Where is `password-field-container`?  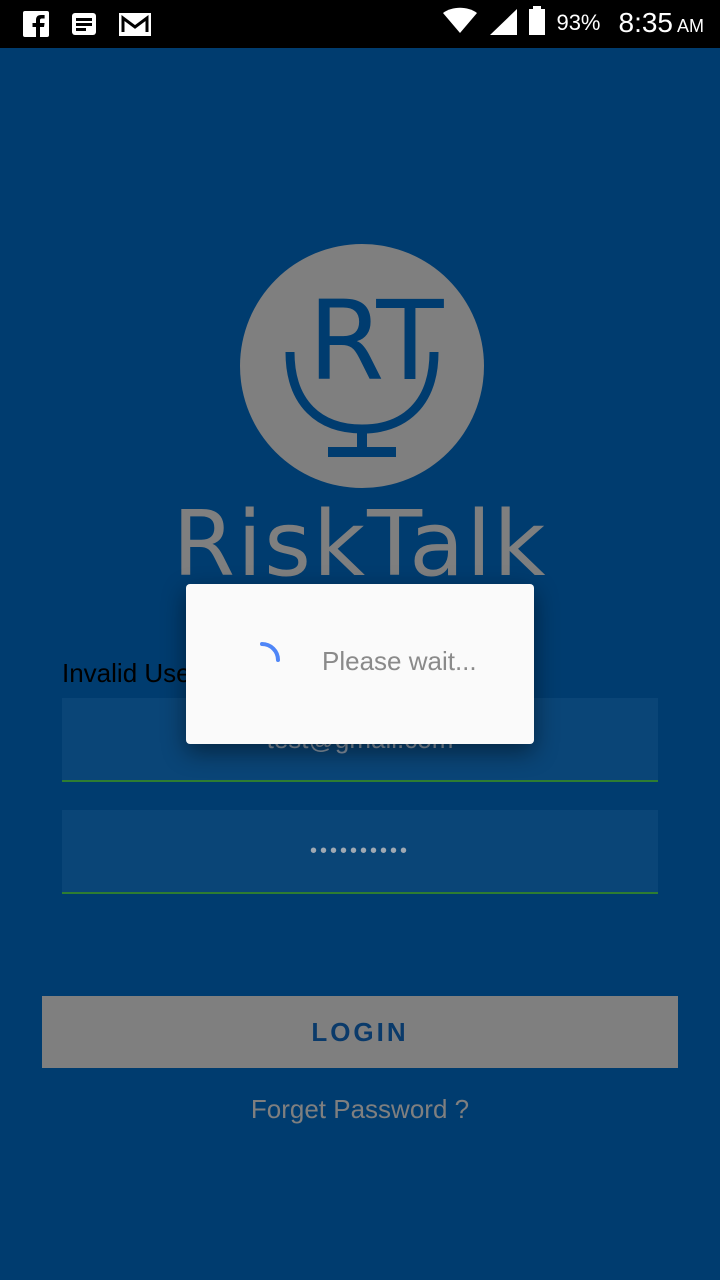
password-field-container is located at coordinates (360, 852).